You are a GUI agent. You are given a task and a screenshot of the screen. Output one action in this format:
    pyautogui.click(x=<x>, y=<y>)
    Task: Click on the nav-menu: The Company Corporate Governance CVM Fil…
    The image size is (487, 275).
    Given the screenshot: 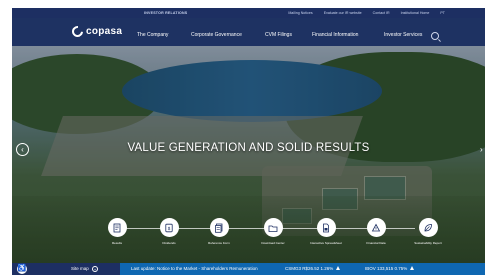 What is the action you would take?
    pyautogui.click(x=283, y=35)
    